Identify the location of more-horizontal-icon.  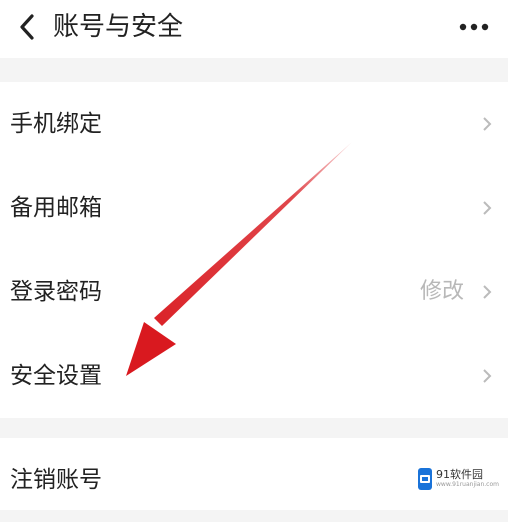
(474, 27).